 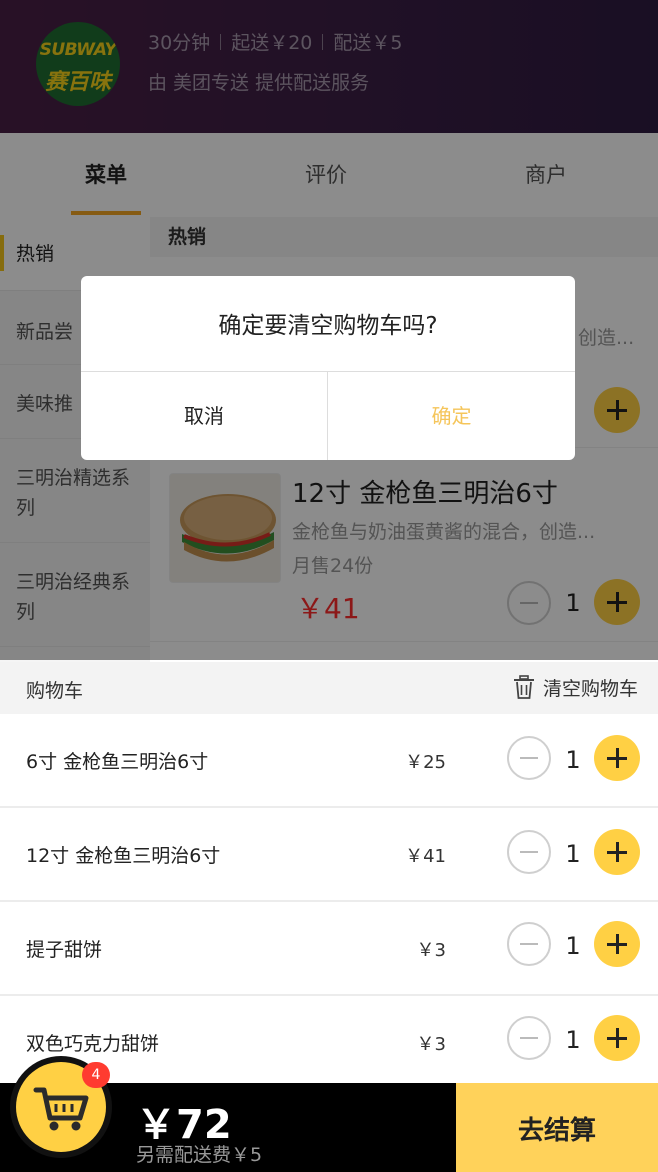 I want to click on cart-count-badge: 4, so click(x=96, y=1075).